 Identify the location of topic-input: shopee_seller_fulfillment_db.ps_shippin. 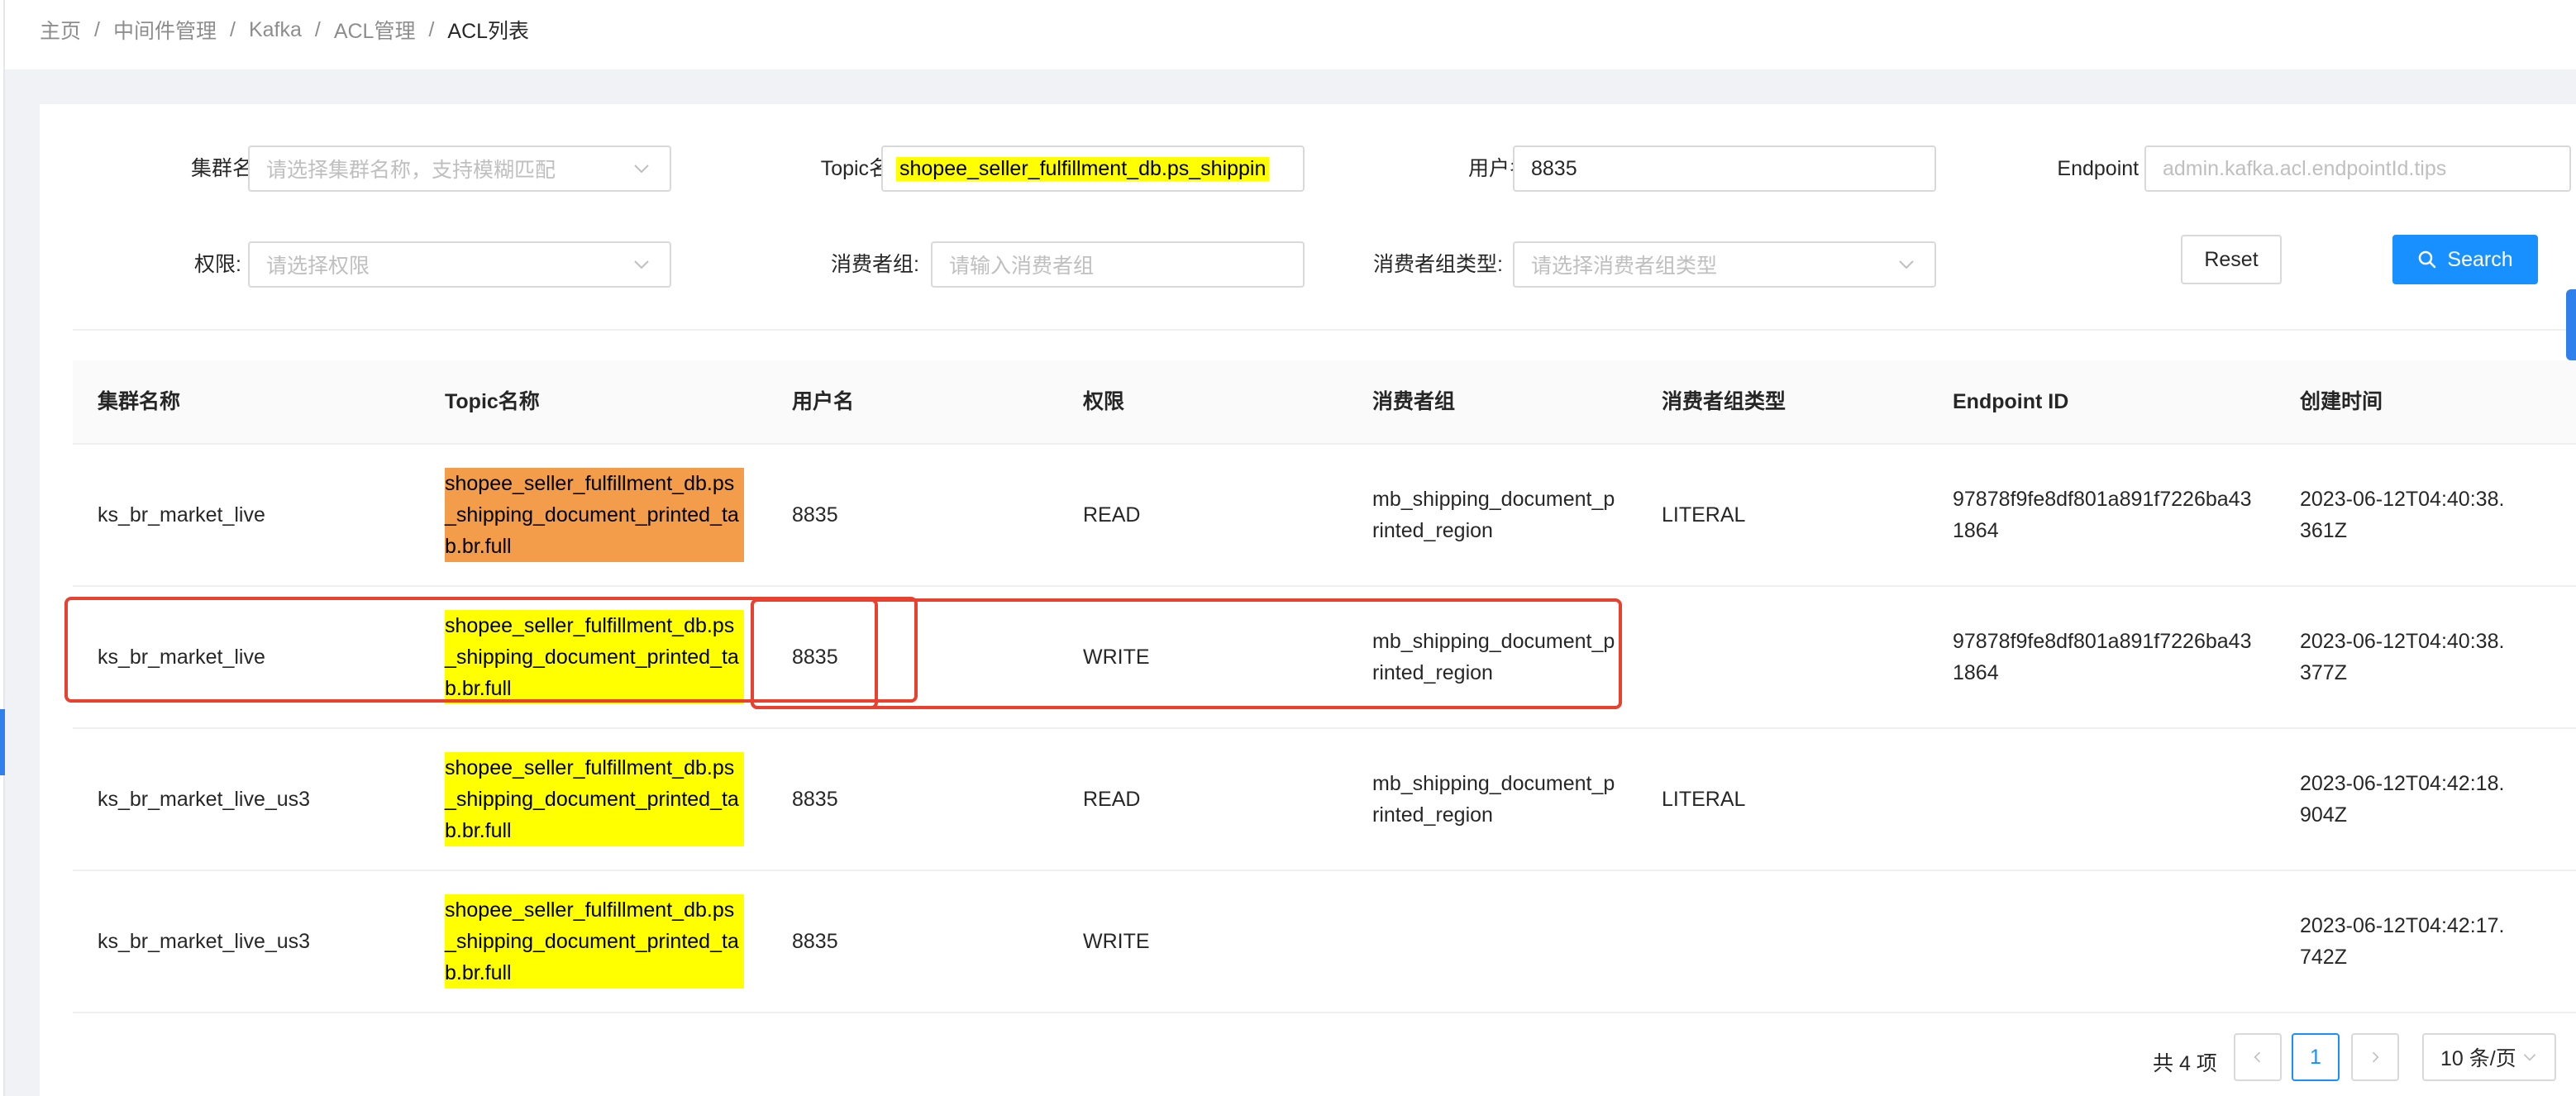
(1093, 168).